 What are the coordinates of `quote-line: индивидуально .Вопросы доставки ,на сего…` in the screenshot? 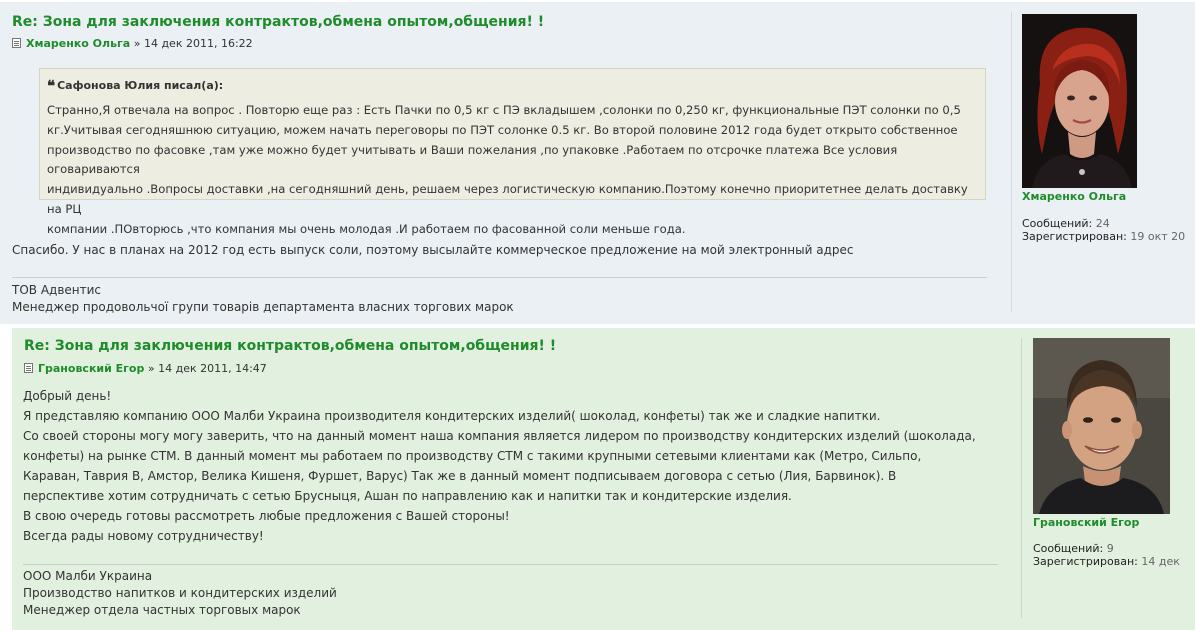 It's located at (507, 199).